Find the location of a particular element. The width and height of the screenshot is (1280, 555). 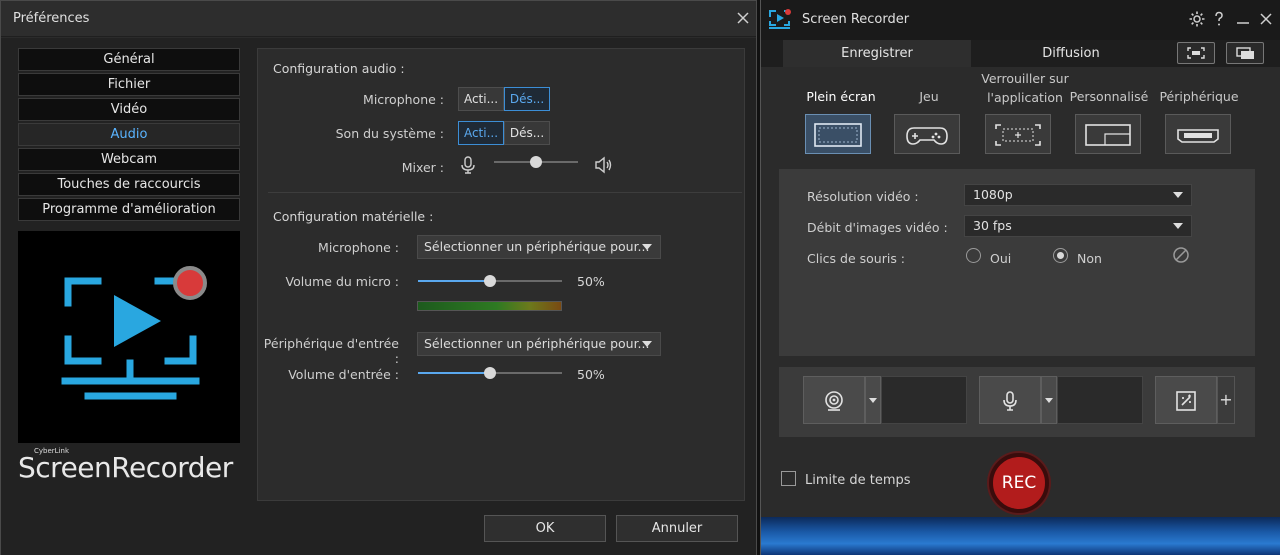

mouse-clicks-yes-label: Oui is located at coordinates (1001, 258).